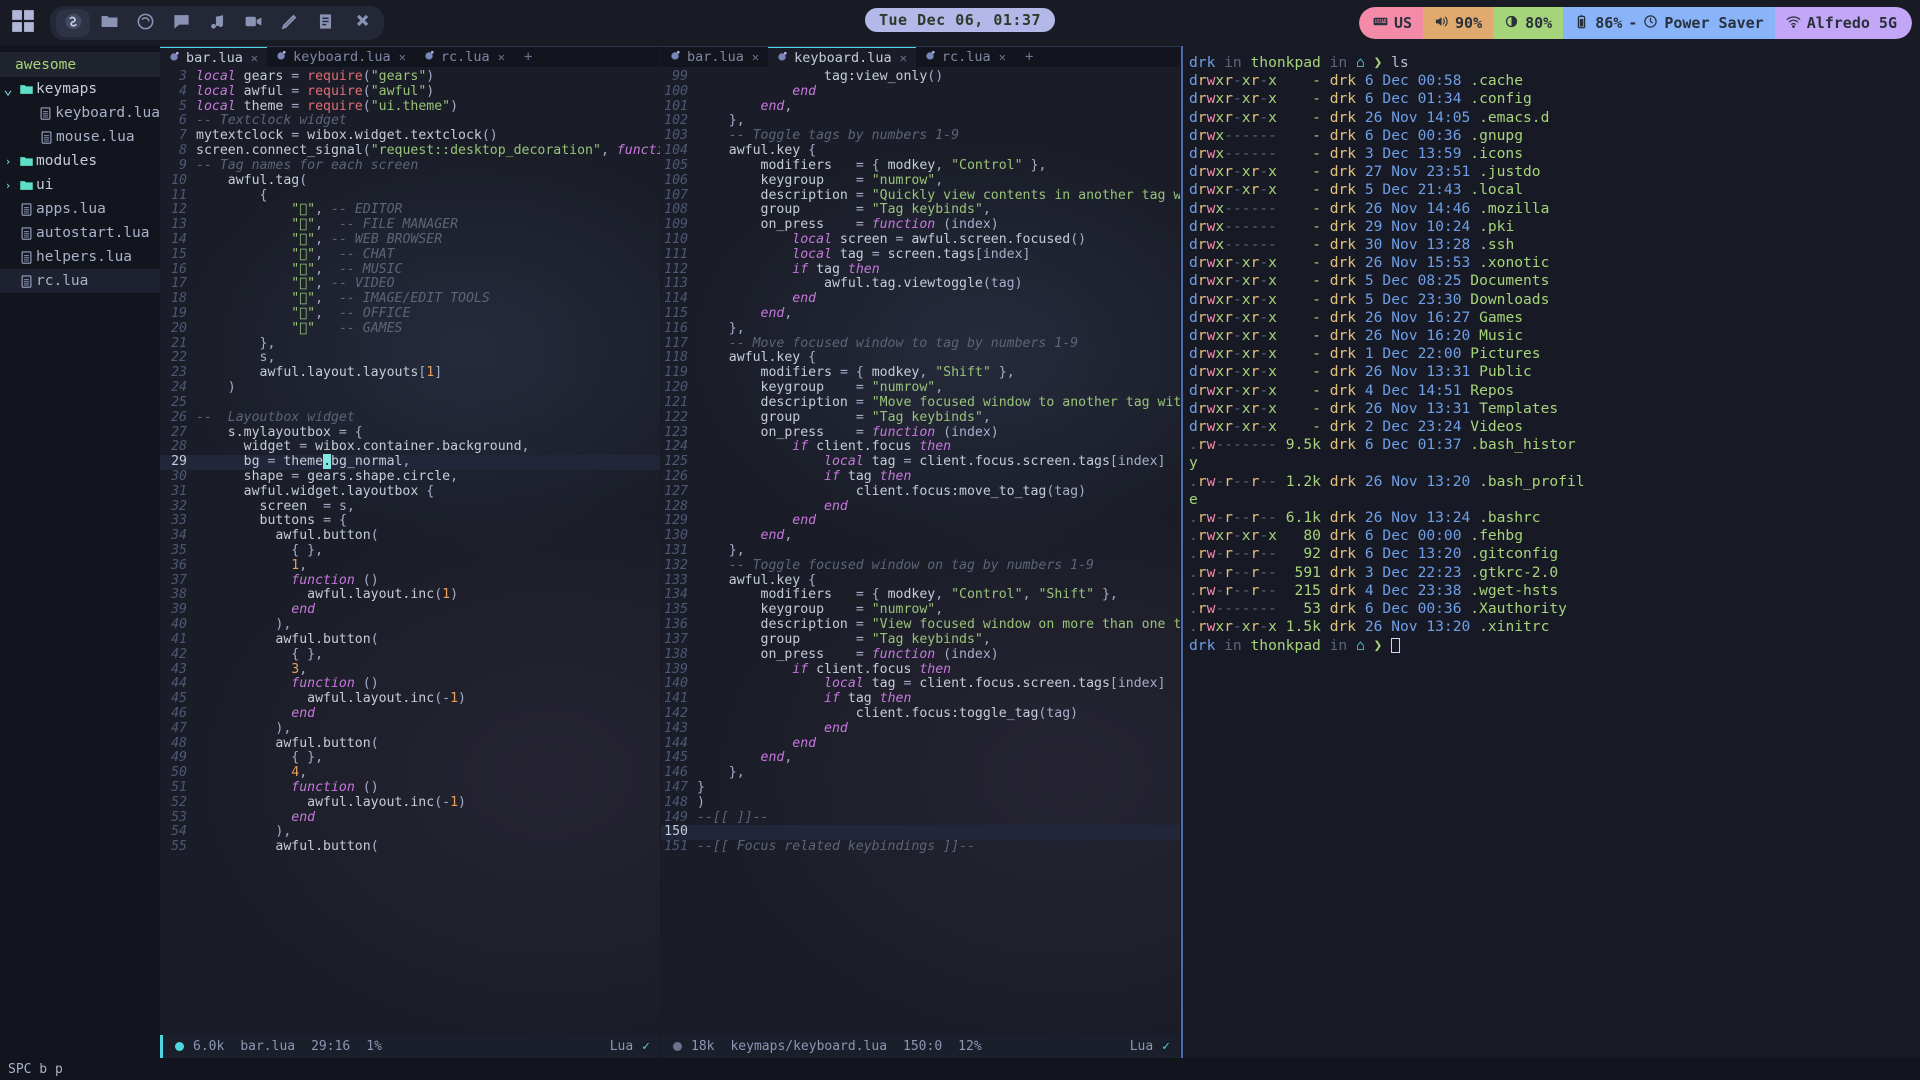  What do you see at coordinates (410, 107) in the screenshot?
I see `code-line: 5 local theme = require("ui.theme")` at bounding box center [410, 107].